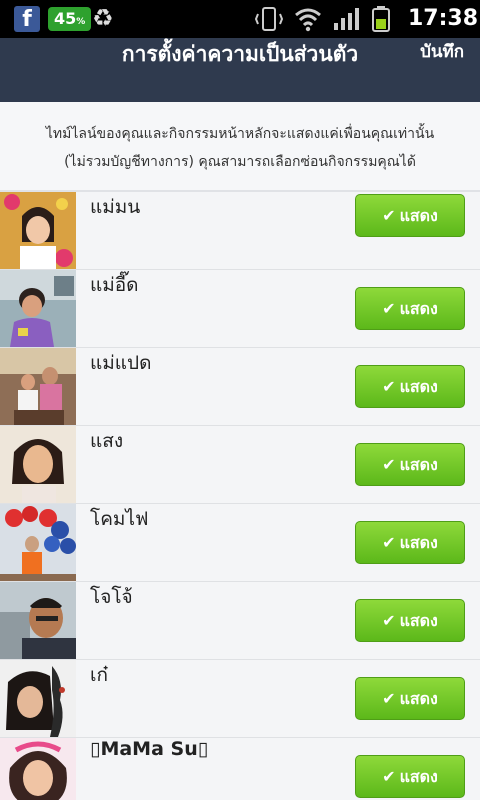 The width and height of the screenshot is (480, 800). Describe the element at coordinates (240, 465) in the screenshot. I see `friend-row: แสง ✔ แสดง` at that location.